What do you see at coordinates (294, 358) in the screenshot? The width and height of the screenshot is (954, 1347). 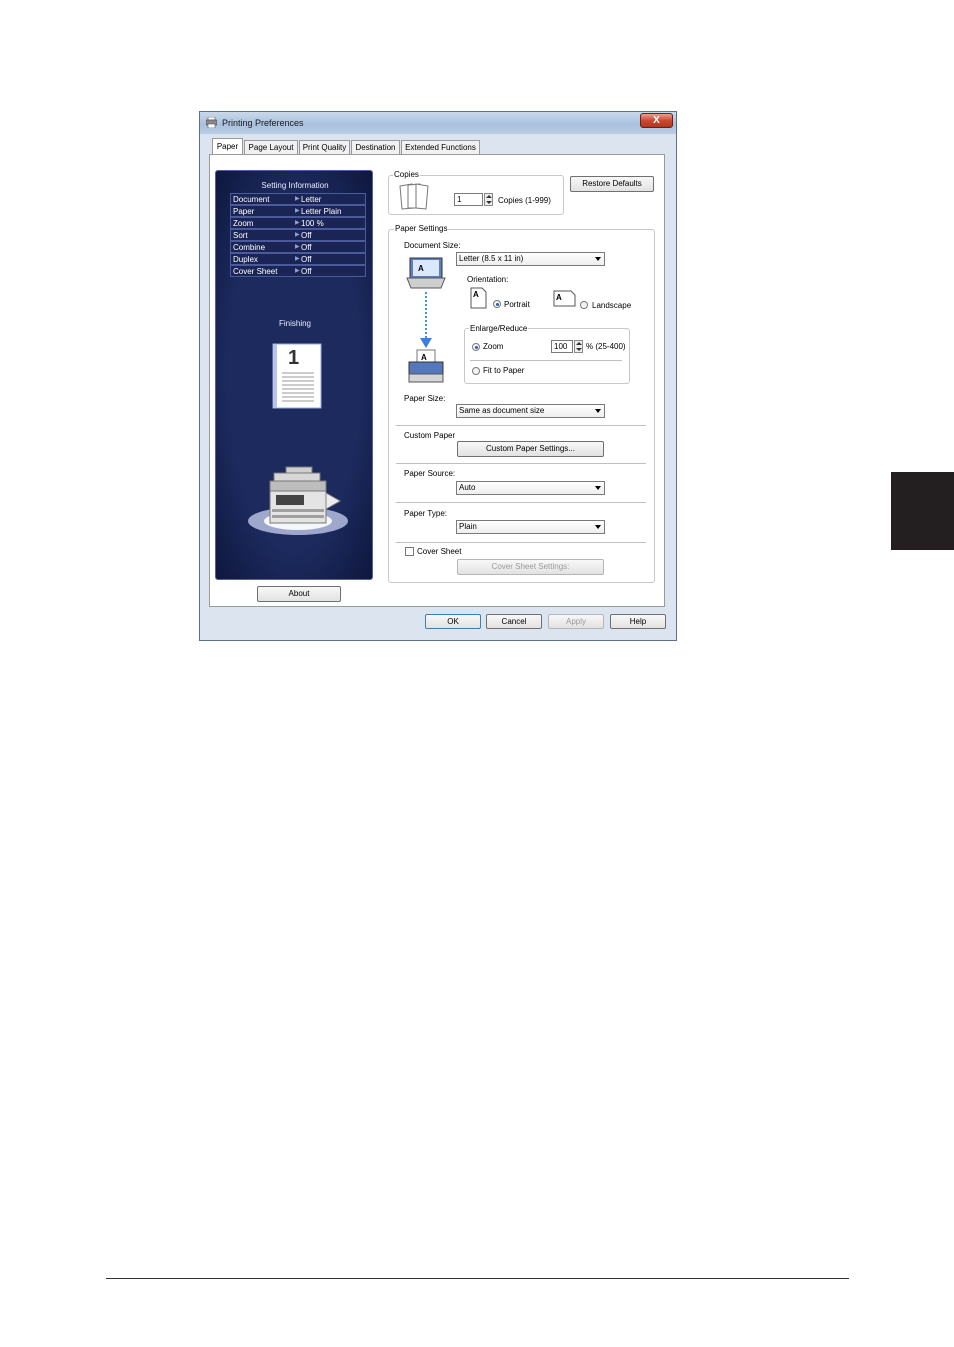 I see `page-number: 1` at bounding box center [294, 358].